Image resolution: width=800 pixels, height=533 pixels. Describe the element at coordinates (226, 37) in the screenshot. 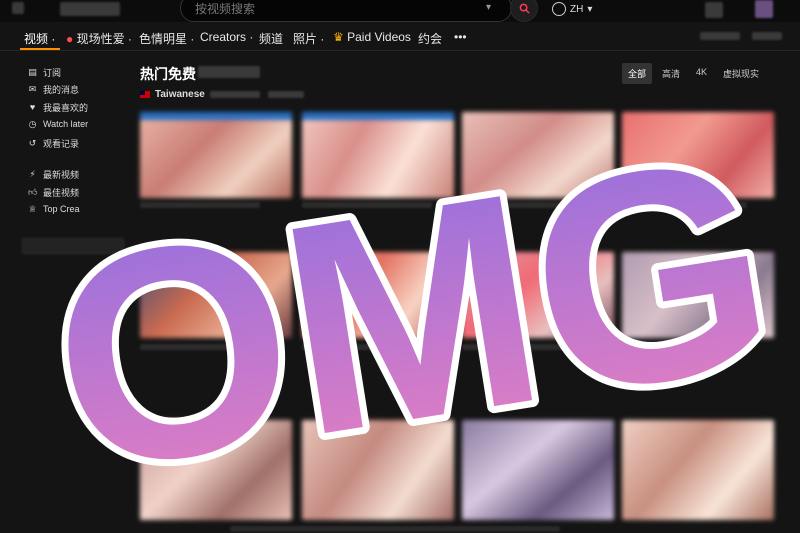

I see `nav-creators: Creators ·` at that location.